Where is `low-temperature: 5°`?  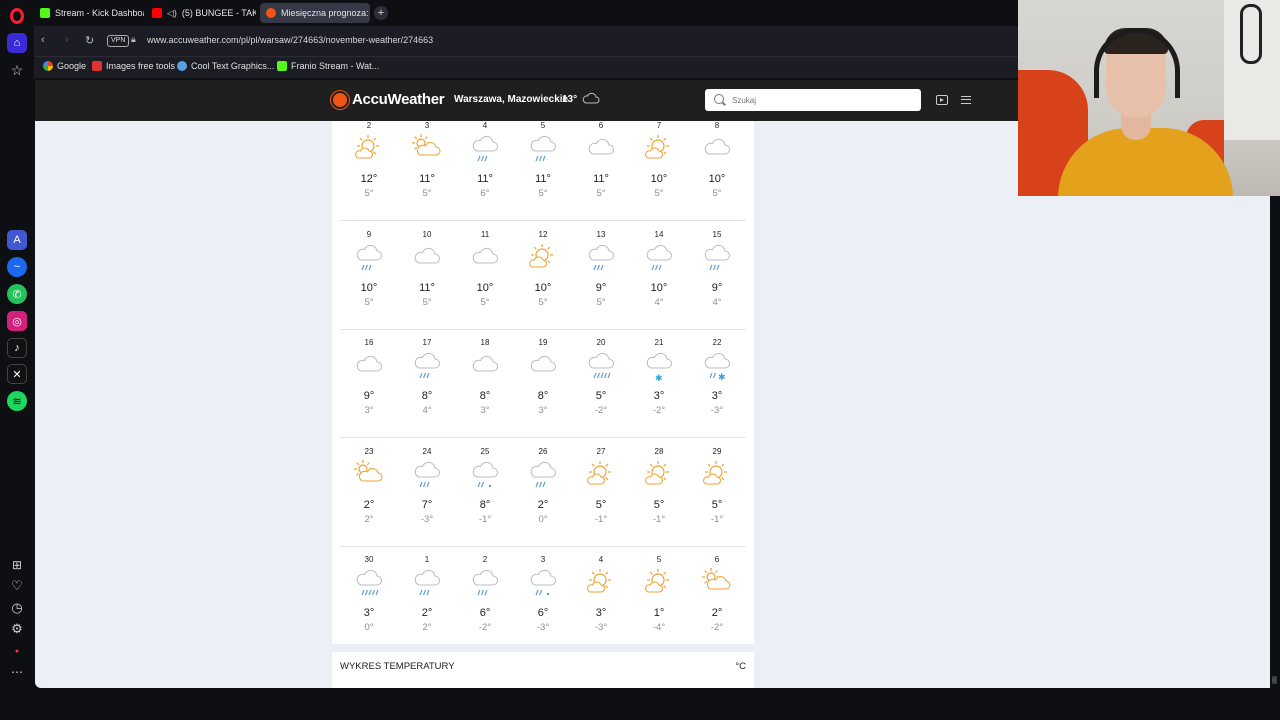 low-temperature: 5° is located at coordinates (543, 193).